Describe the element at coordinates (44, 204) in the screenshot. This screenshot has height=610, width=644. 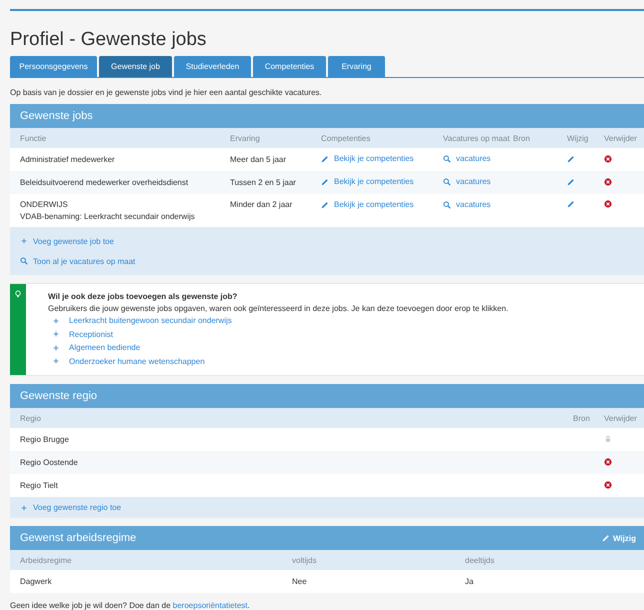
I see `table-cell: ONDERWIJS` at that location.